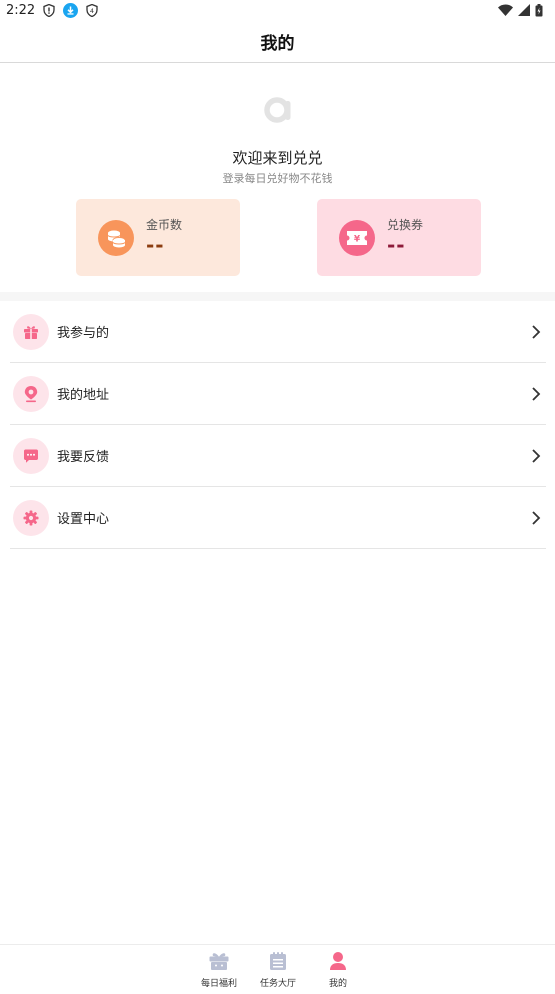 The height and width of the screenshot is (994, 555). I want to click on wifi-icon, so click(505, 10).